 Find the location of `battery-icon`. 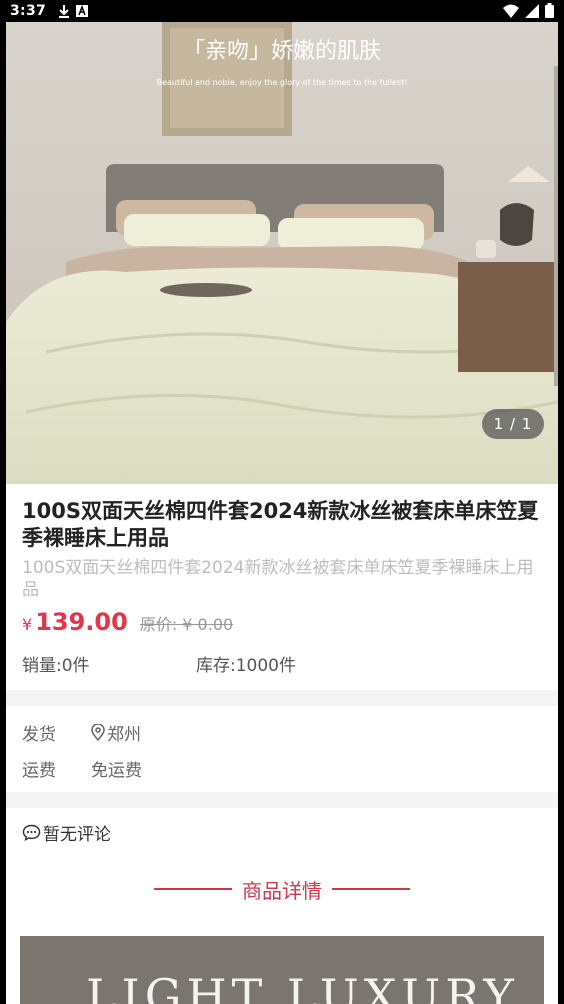

battery-icon is located at coordinates (549, 10).